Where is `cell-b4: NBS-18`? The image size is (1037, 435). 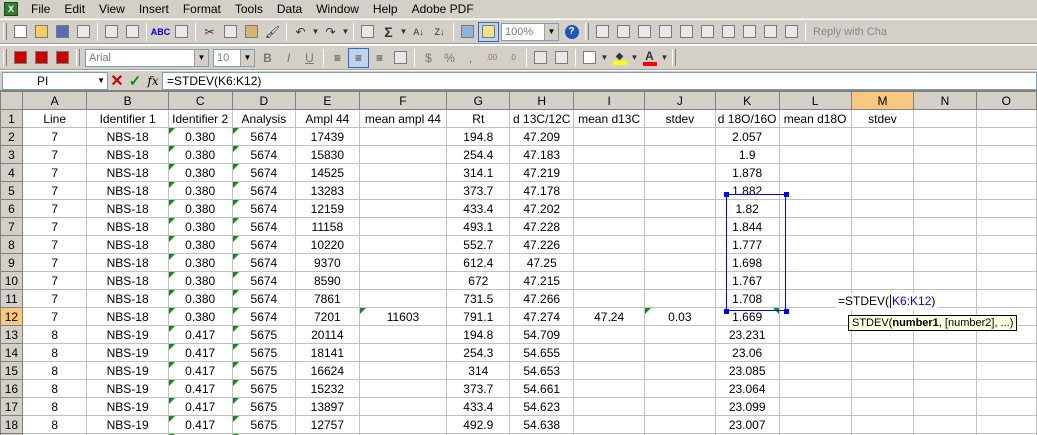 cell-b4: NBS-18 is located at coordinates (127, 172).